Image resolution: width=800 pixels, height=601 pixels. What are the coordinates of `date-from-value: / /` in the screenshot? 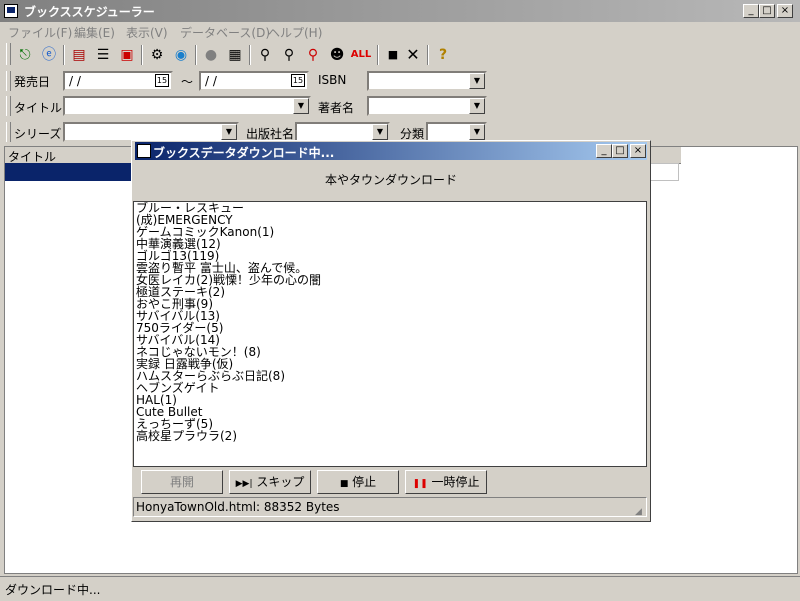 It's located at (75, 81).